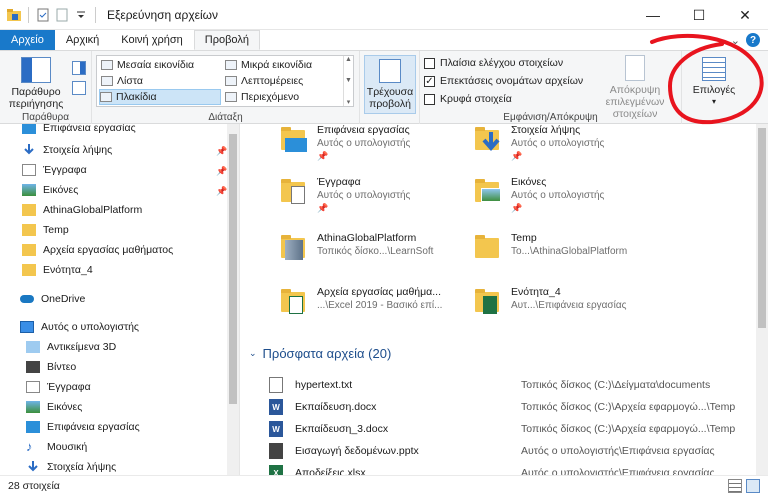 This screenshot has height=496, width=768. Describe the element at coordinates (429, 81) in the screenshot. I see `checkbox-checked: ✓` at that location.